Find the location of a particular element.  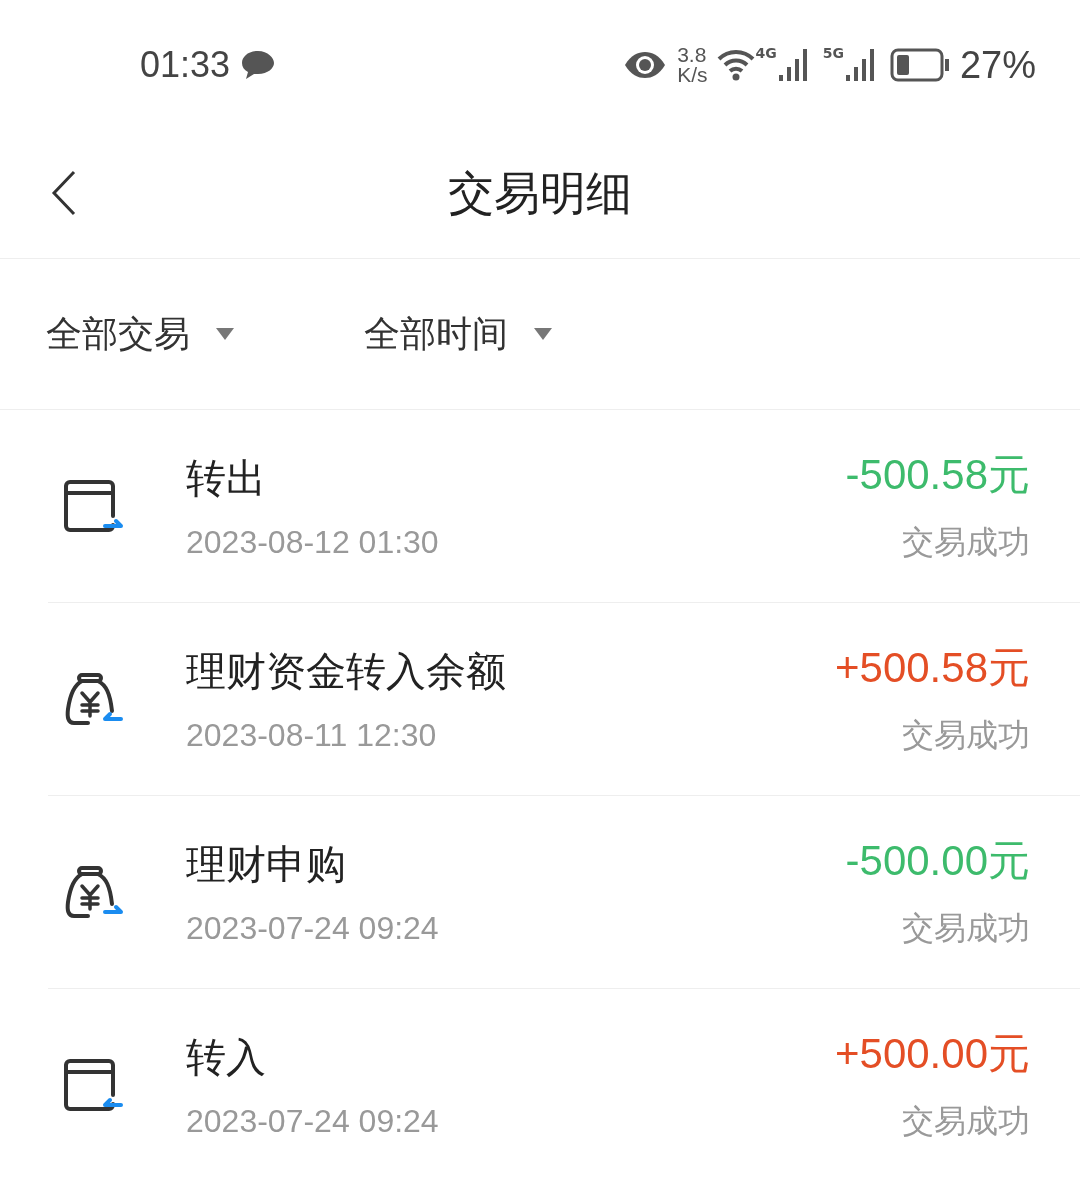

network-label: 5G is located at coordinates (833, 53).